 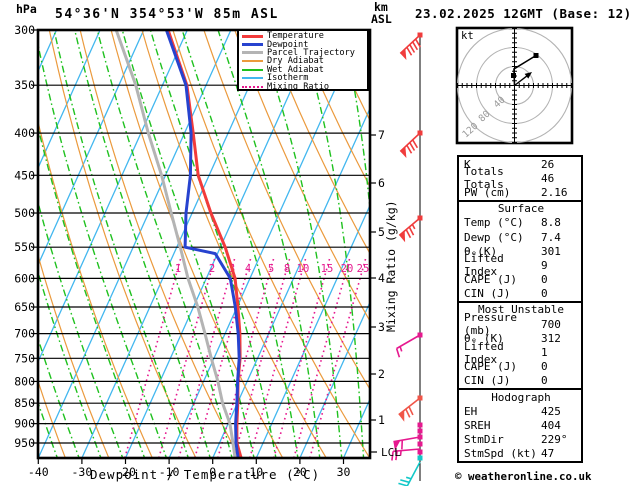 I want to click on table-row-label: StmDir, so click(x=484, y=440).